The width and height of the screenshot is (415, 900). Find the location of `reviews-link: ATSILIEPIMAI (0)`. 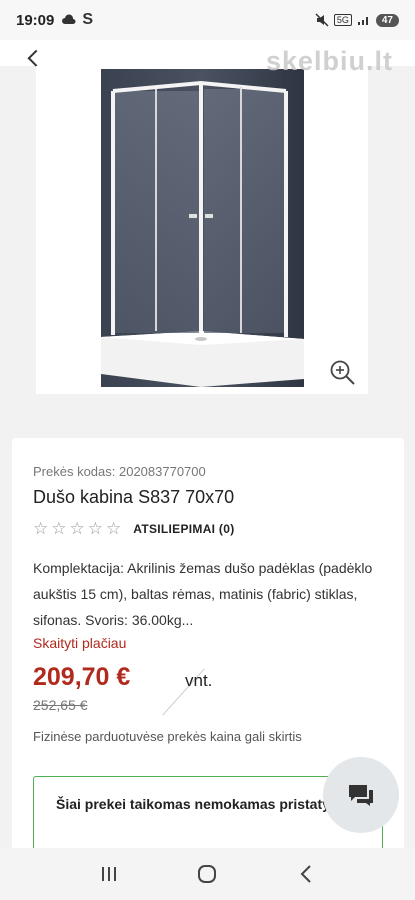

reviews-link: ATSILIEPIMAI (0) is located at coordinates (183, 529).